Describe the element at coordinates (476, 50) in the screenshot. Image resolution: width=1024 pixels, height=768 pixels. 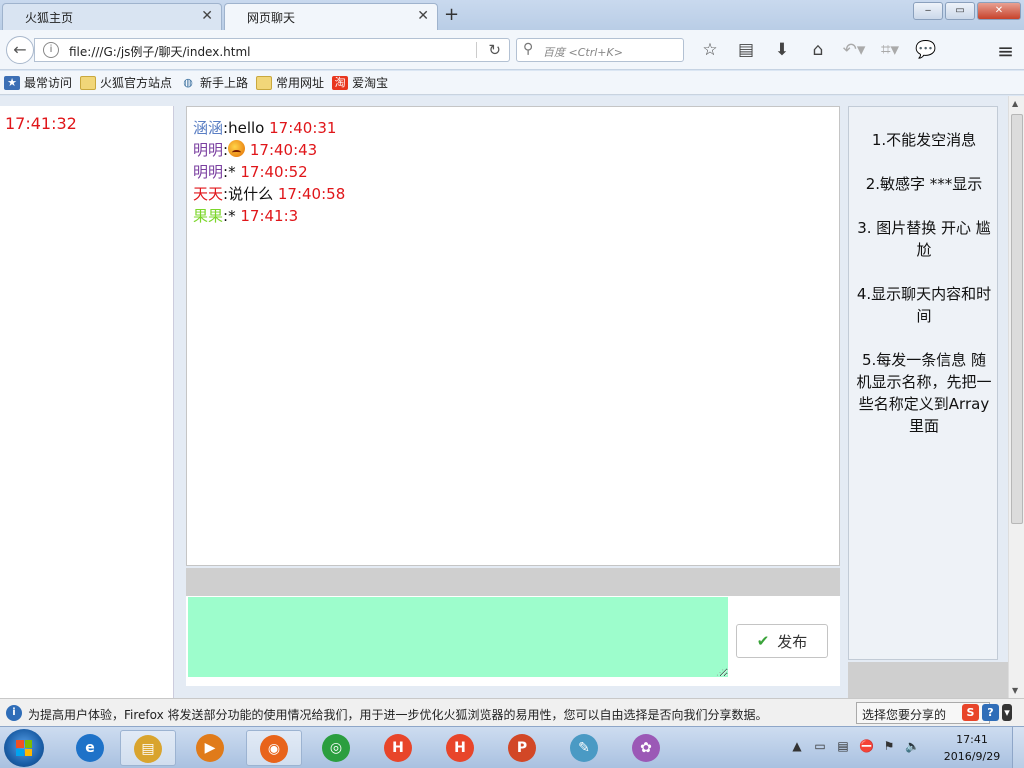
I see `url-separator` at that location.